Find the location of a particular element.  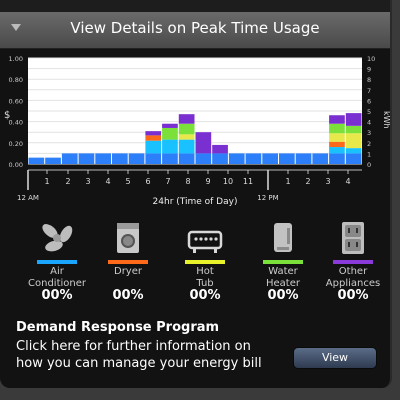

view-button: View is located at coordinates (335, 358).